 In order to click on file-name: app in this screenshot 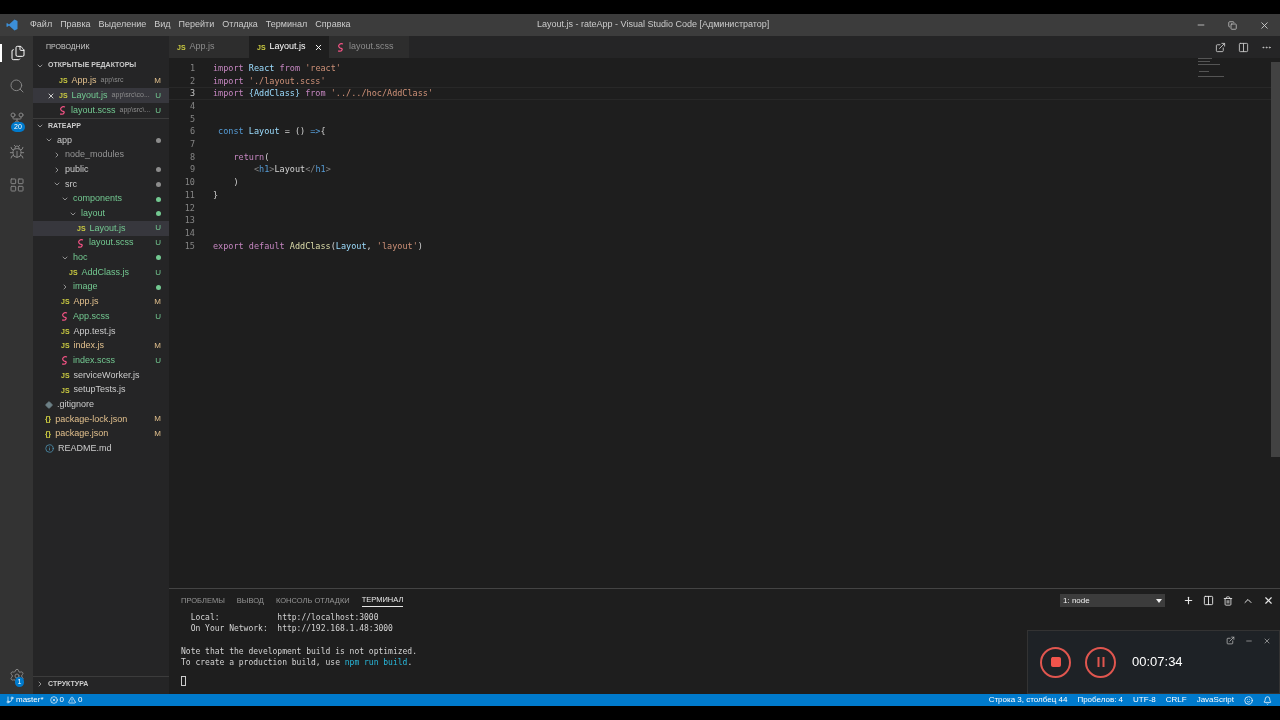, I will do `click(65, 140)`.